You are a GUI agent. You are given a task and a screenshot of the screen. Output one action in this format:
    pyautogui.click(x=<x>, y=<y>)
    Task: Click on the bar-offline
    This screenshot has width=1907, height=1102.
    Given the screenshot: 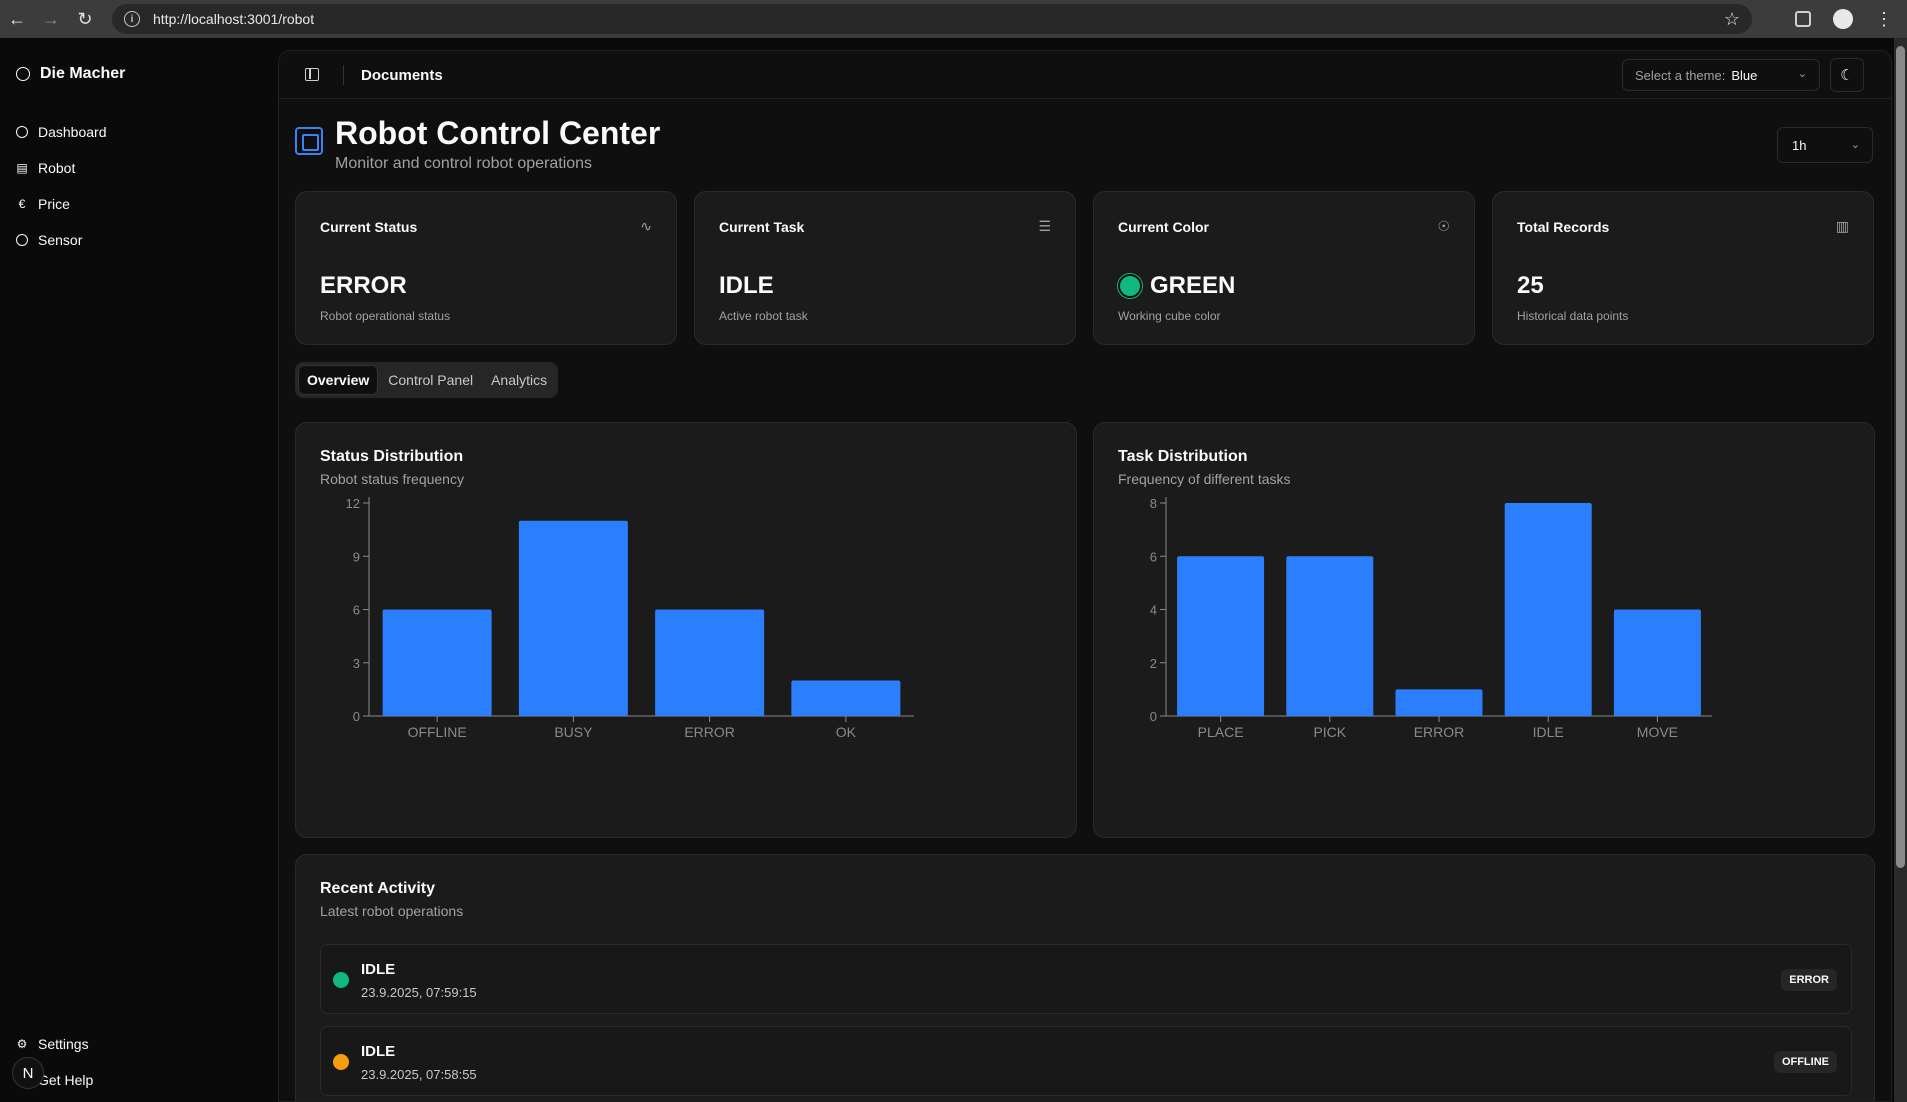 What is the action you would take?
    pyautogui.click(x=437, y=663)
    